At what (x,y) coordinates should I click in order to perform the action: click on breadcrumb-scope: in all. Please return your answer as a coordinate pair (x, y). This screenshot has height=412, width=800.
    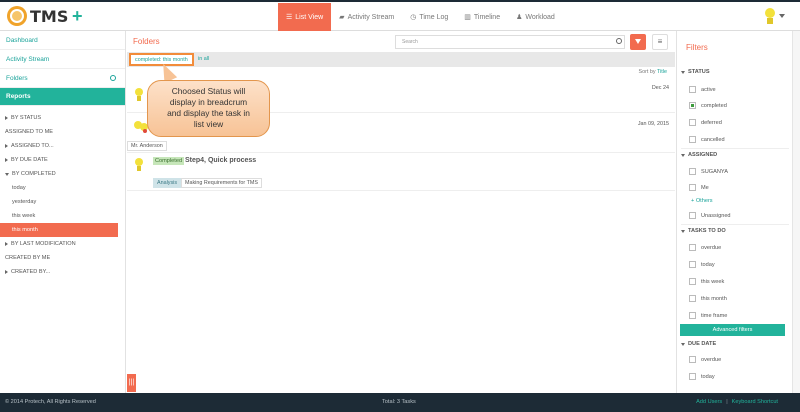
    Looking at the image, I should click on (203, 59).